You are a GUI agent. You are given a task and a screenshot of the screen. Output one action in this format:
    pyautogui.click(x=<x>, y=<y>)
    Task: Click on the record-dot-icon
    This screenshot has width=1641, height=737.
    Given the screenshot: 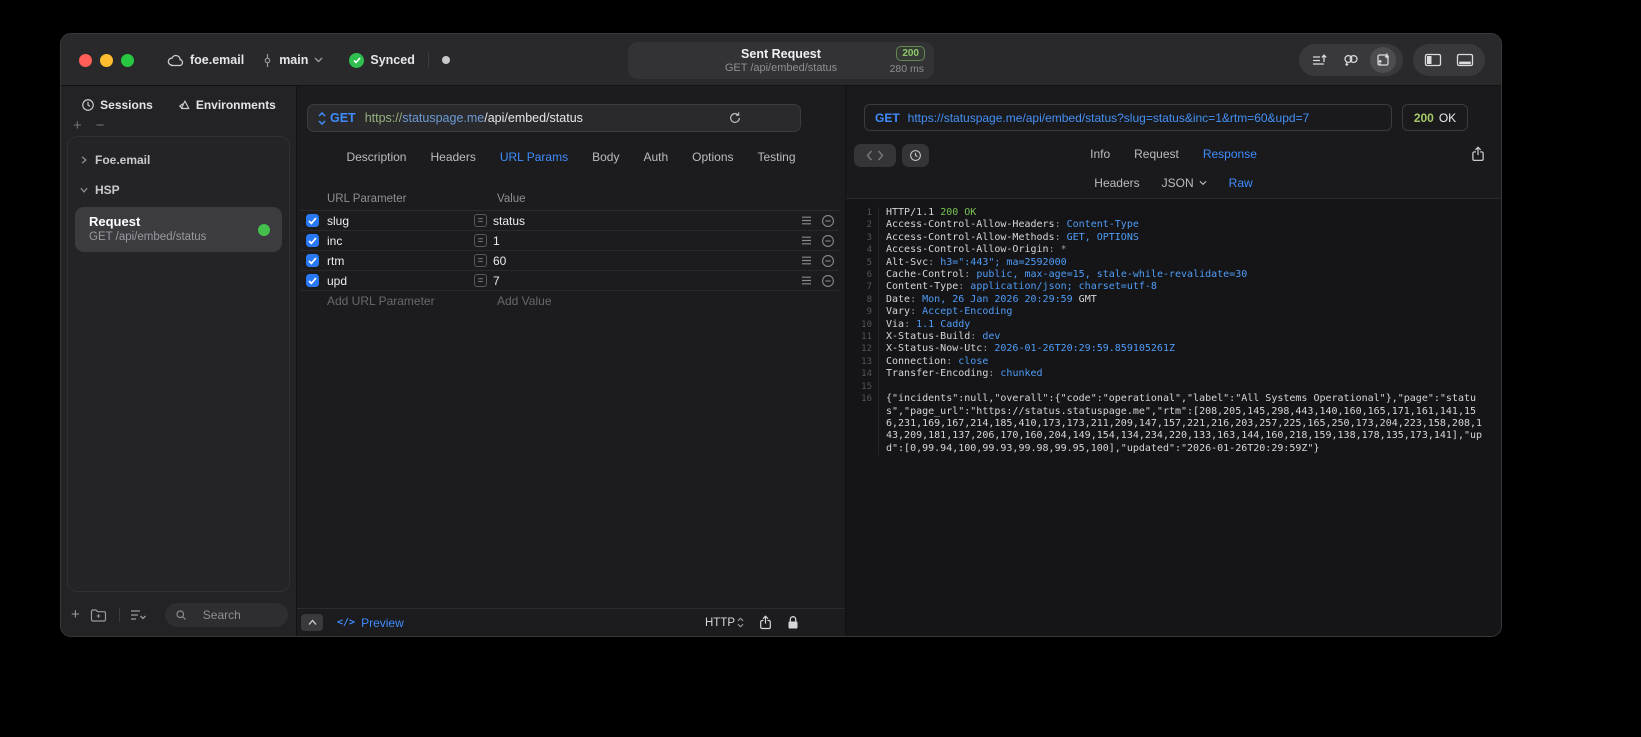 What is the action you would take?
    pyautogui.click(x=445, y=60)
    